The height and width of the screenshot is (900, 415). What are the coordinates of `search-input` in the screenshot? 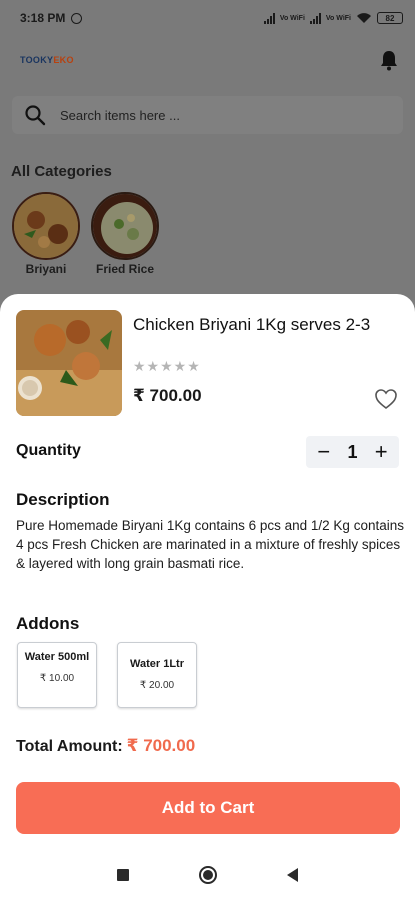 It's located at (210, 115).